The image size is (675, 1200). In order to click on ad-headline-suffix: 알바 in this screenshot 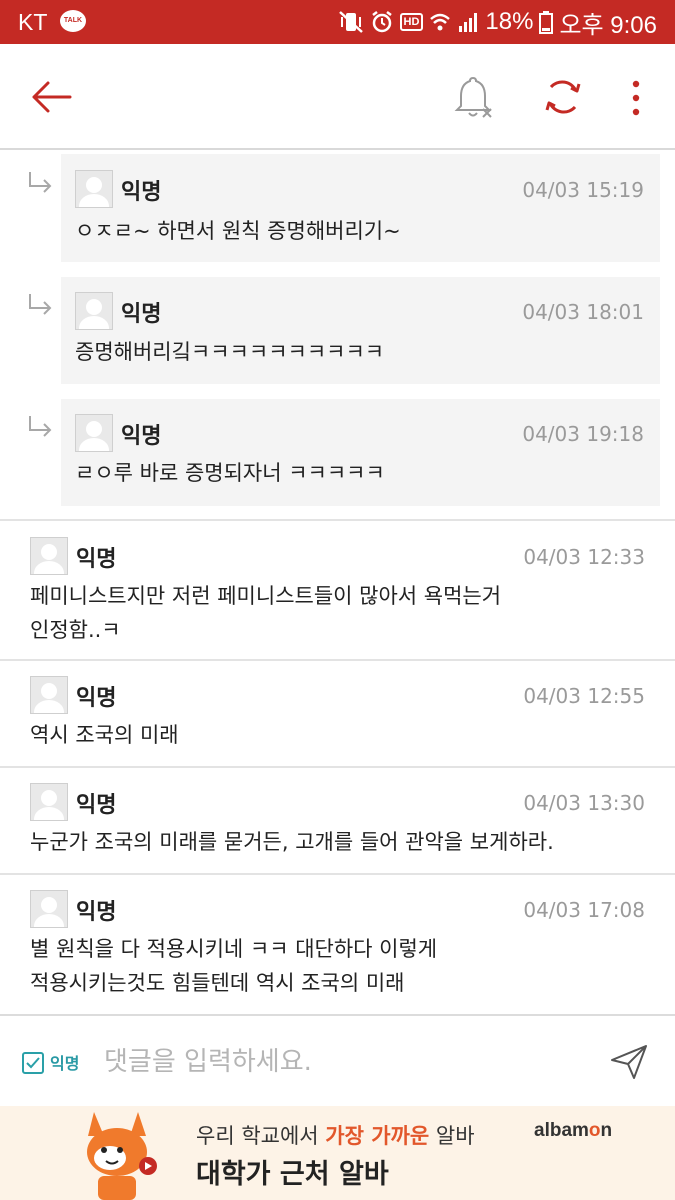, I will do `click(452, 1136)`.